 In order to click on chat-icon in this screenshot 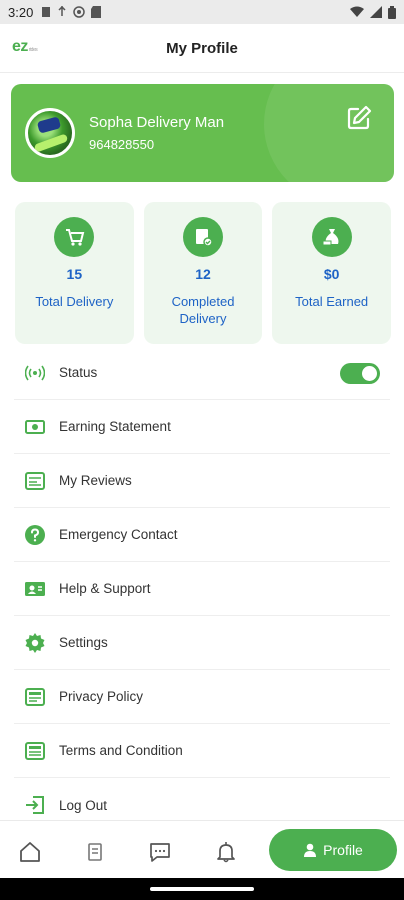, I will do `click(160, 852)`.